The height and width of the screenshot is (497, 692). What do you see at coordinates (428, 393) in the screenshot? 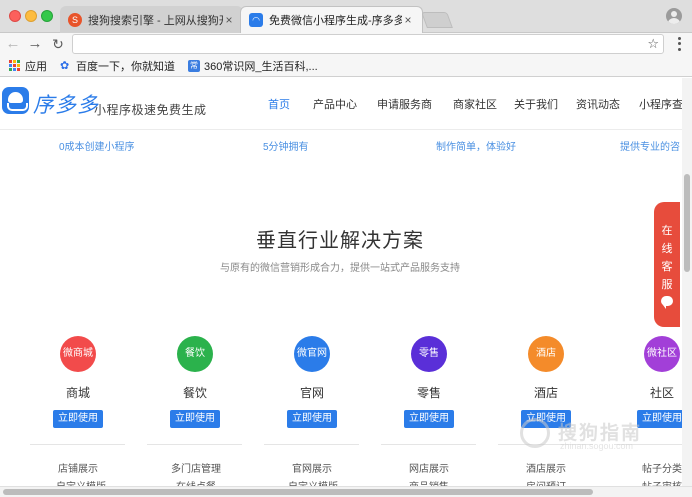
I see `industry-name: 零售` at bounding box center [428, 393].